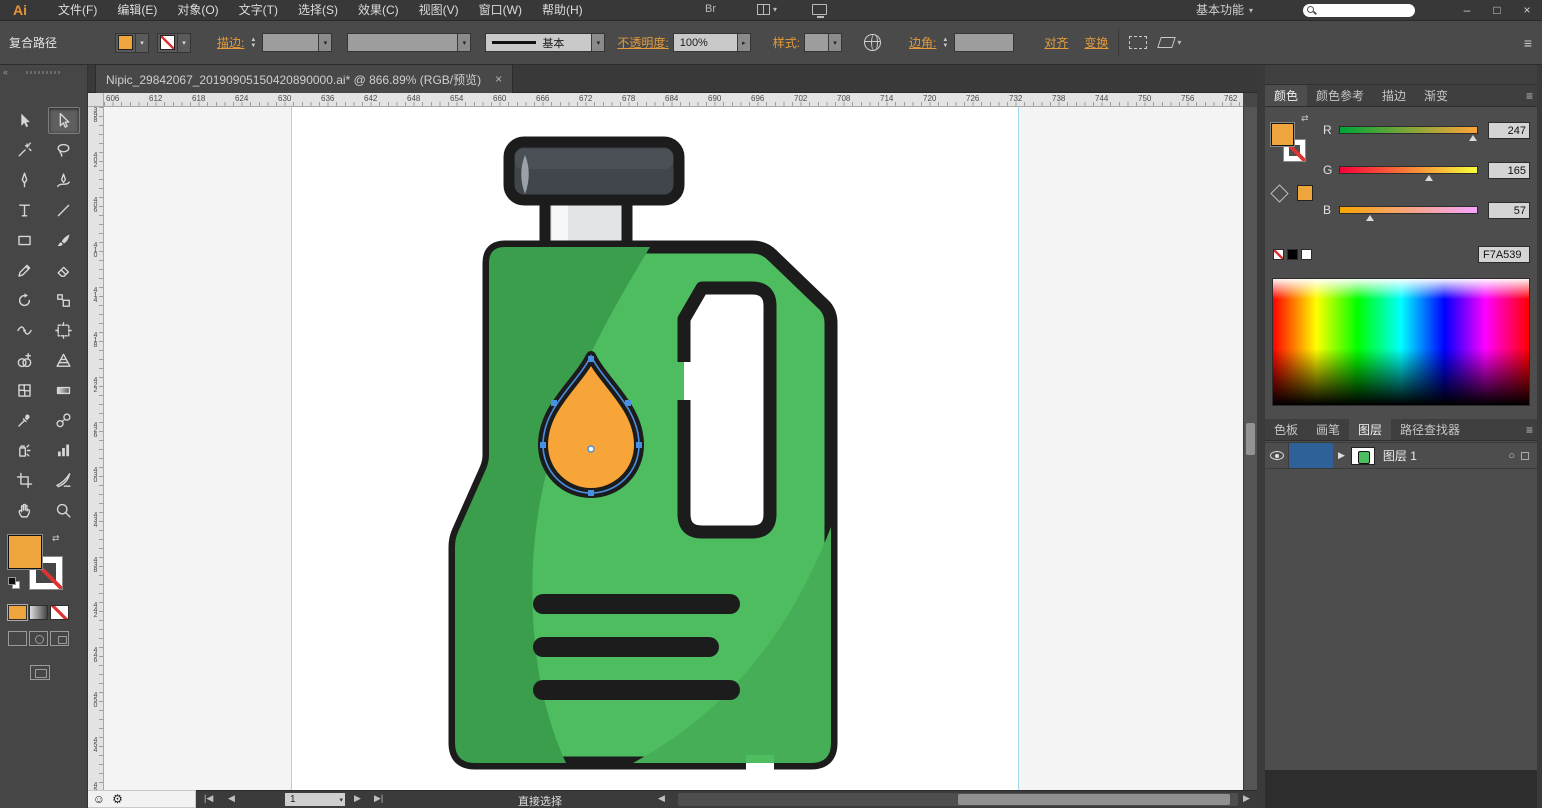  What do you see at coordinates (1224, 10) in the screenshot?
I see `workspace-switcher: 基本功能 ▾` at bounding box center [1224, 10].